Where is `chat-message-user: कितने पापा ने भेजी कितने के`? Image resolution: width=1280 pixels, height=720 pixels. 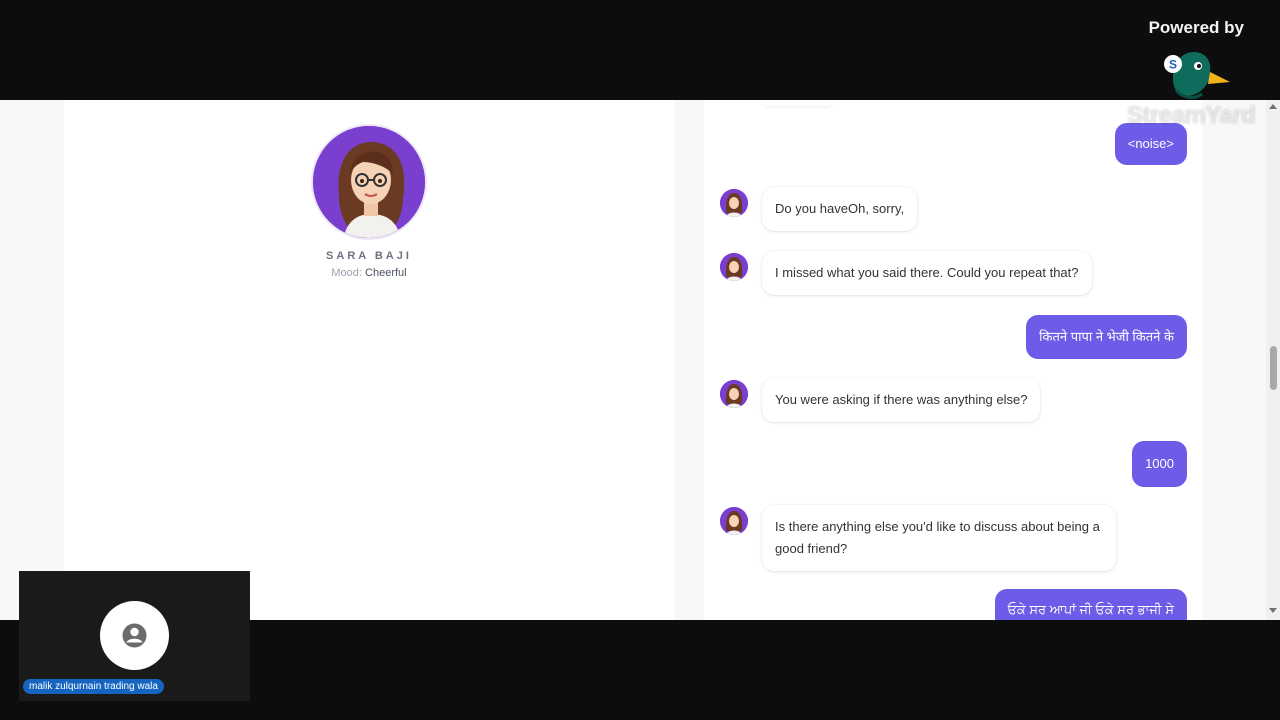
chat-message-user: कितने पापा ने भेजी कितने के is located at coordinates (1106, 337).